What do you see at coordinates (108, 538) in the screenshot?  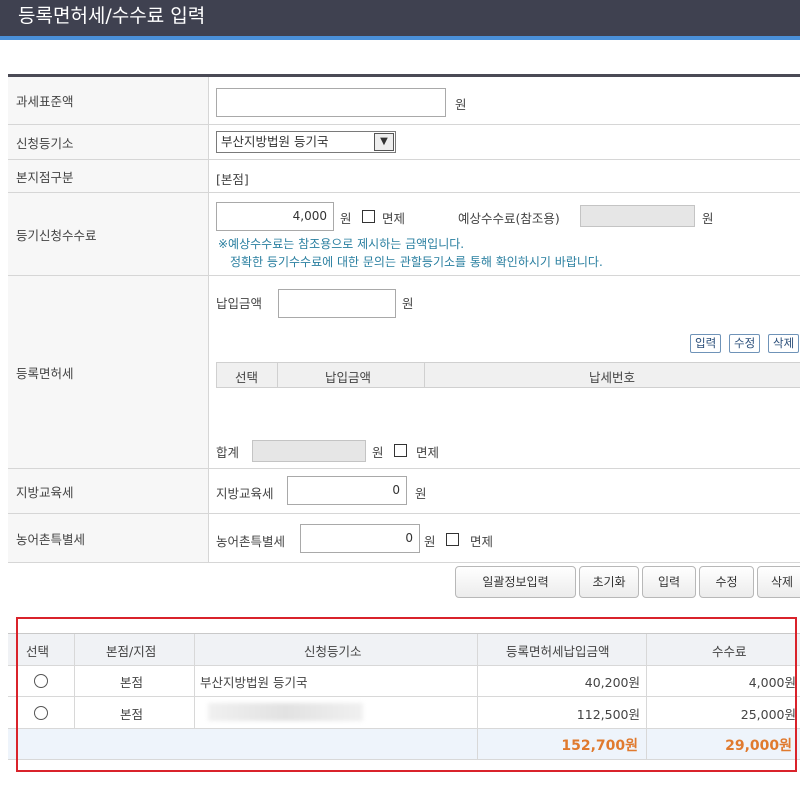 I see `rural-tax-label: 농어촌특별세` at bounding box center [108, 538].